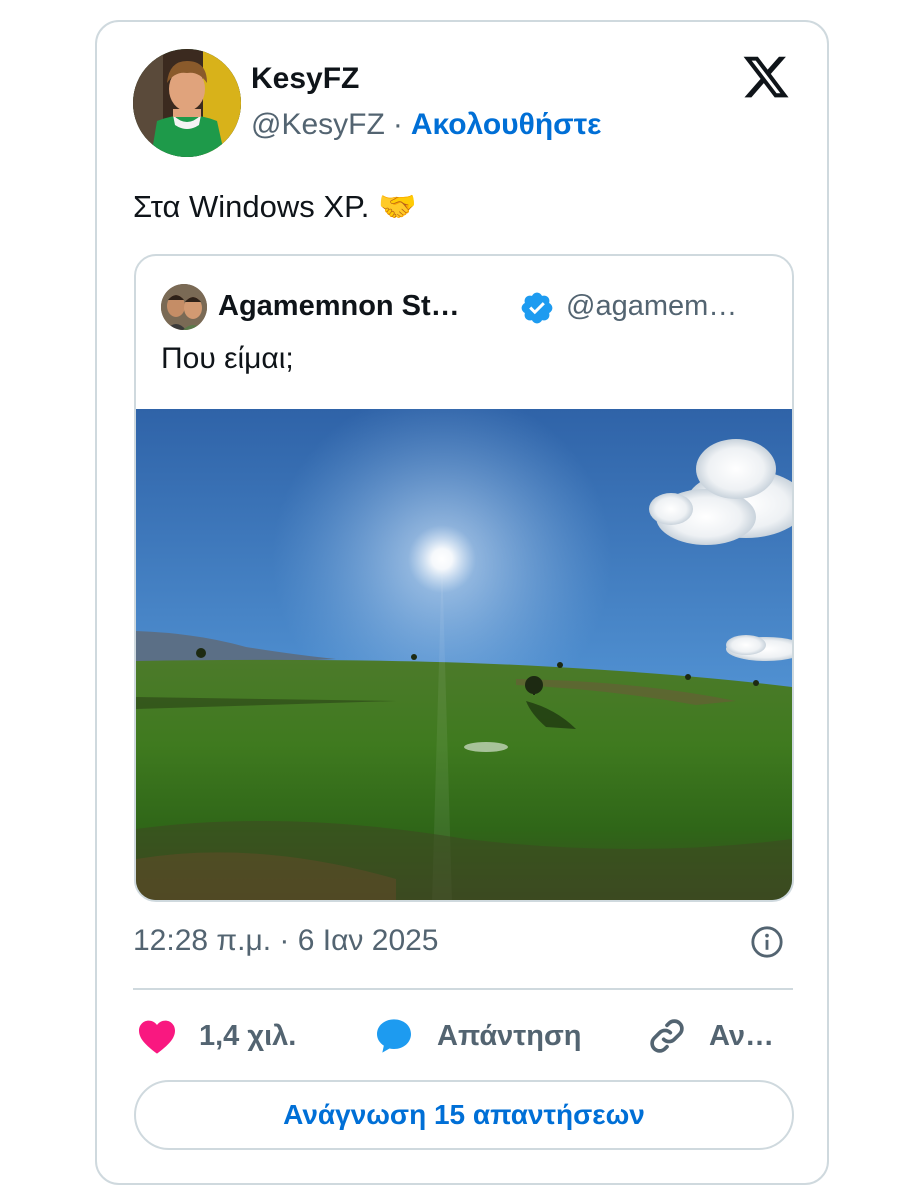 The height and width of the screenshot is (1200, 924). What do you see at coordinates (464, 1115) in the screenshot?
I see `read-replies-button: Ανάγνωση 15 απαντήσεων` at bounding box center [464, 1115].